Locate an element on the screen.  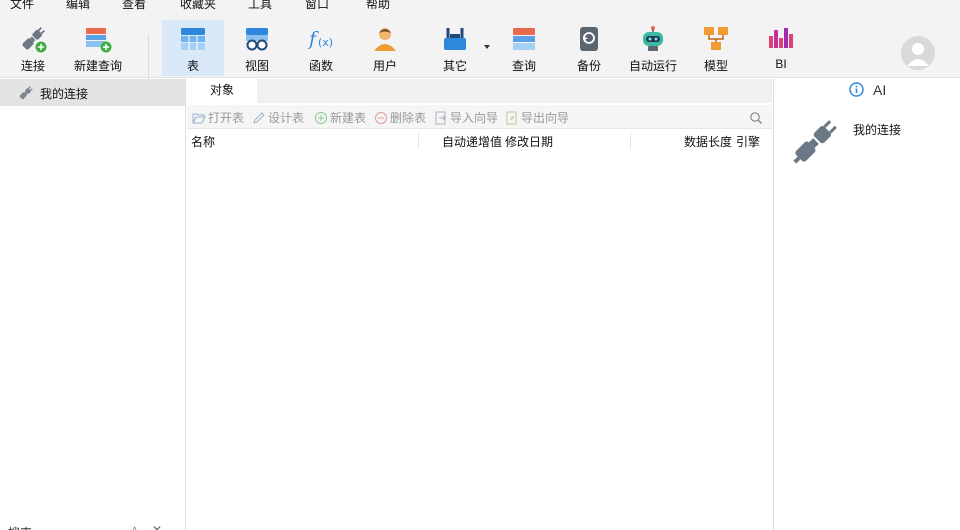
menu-tools: 工具 is located at coordinates (260, 6).